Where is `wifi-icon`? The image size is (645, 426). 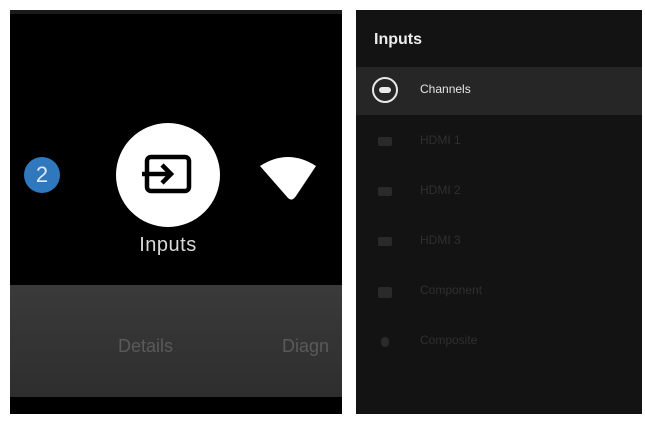
wifi-icon is located at coordinates (288, 177).